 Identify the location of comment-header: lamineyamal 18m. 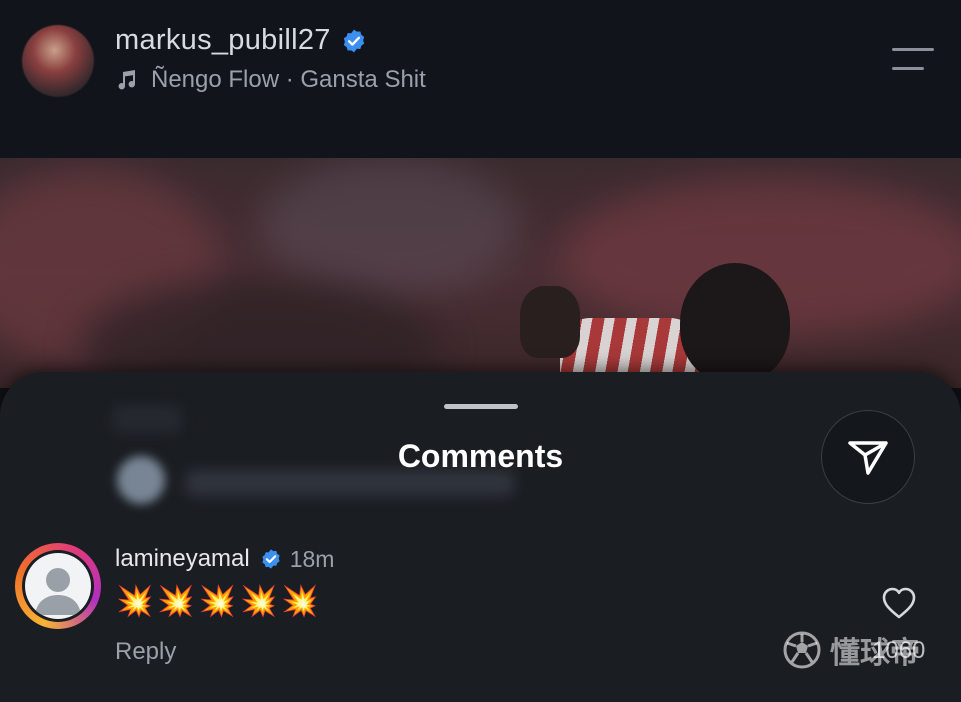
(224, 559).